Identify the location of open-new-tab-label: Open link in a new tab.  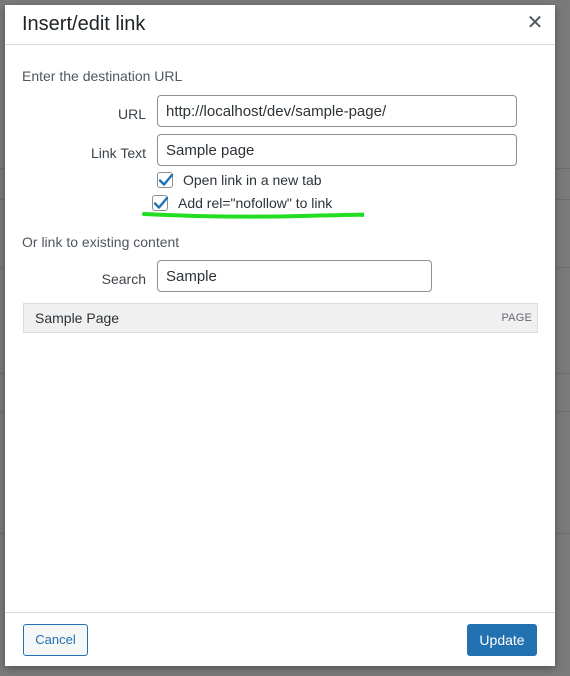
(252, 180).